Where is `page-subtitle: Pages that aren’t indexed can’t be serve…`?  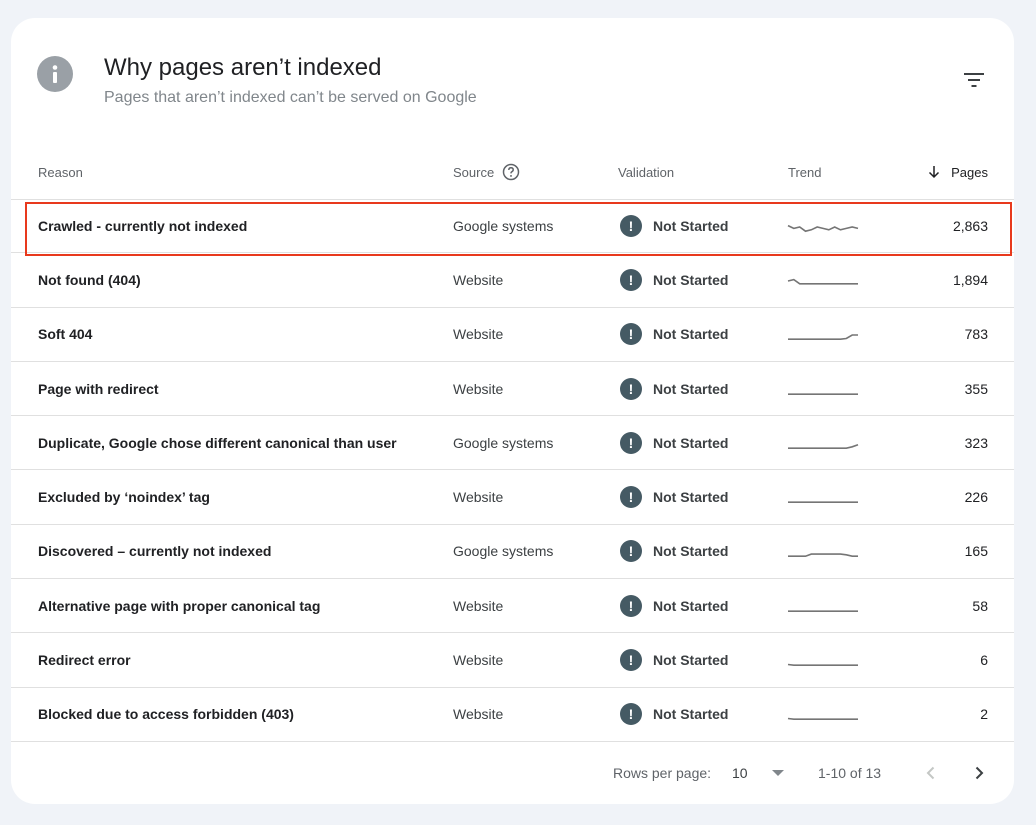
page-subtitle: Pages that aren’t indexed can’t be serve… is located at coordinates (290, 97).